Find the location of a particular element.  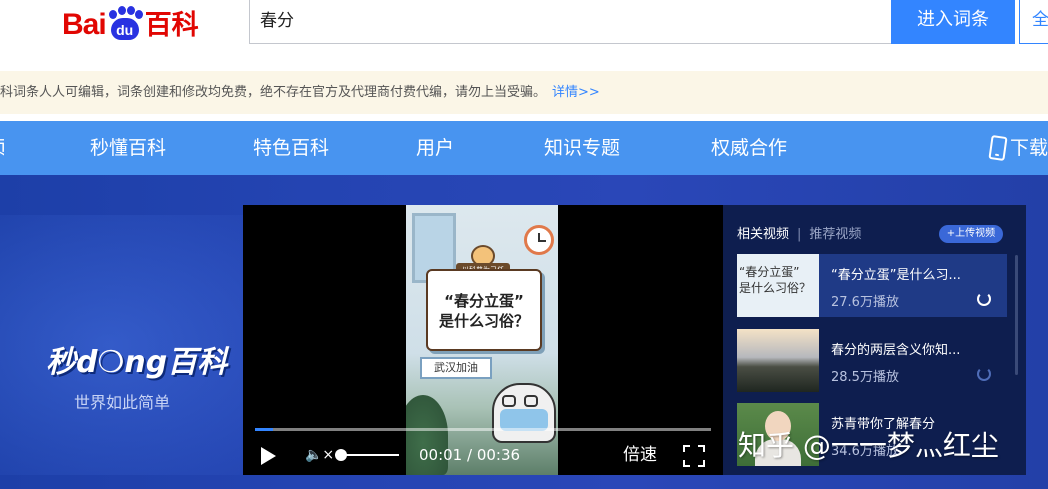

fullscreen-icon is located at coordinates (694, 456).